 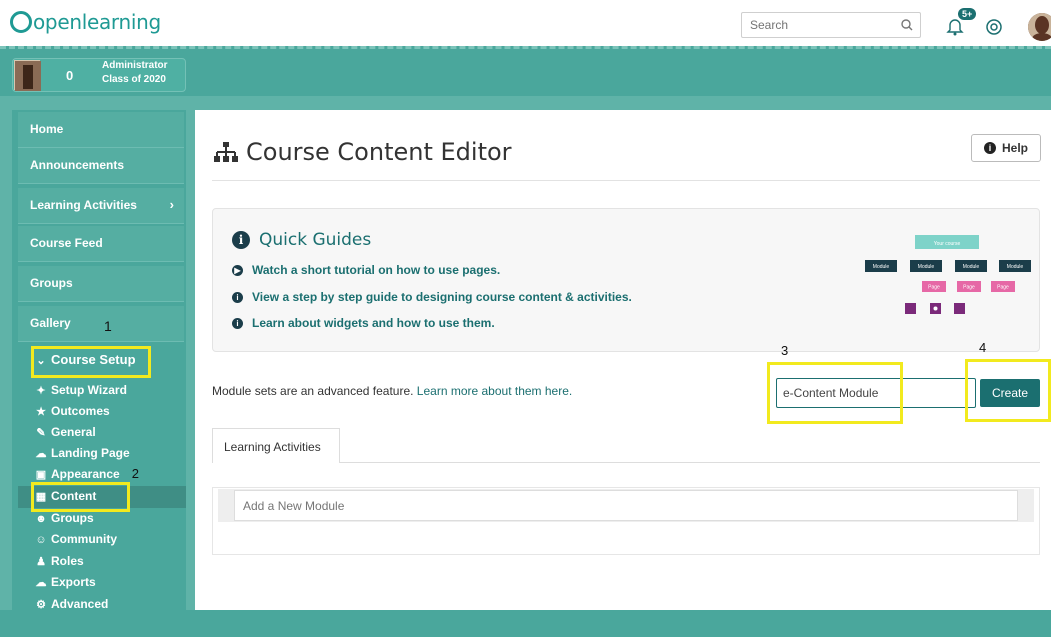 What do you see at coordinates (41, 540) in the screenshot?
I see `smile-icon: ☺` at bounding box center [41, 540].